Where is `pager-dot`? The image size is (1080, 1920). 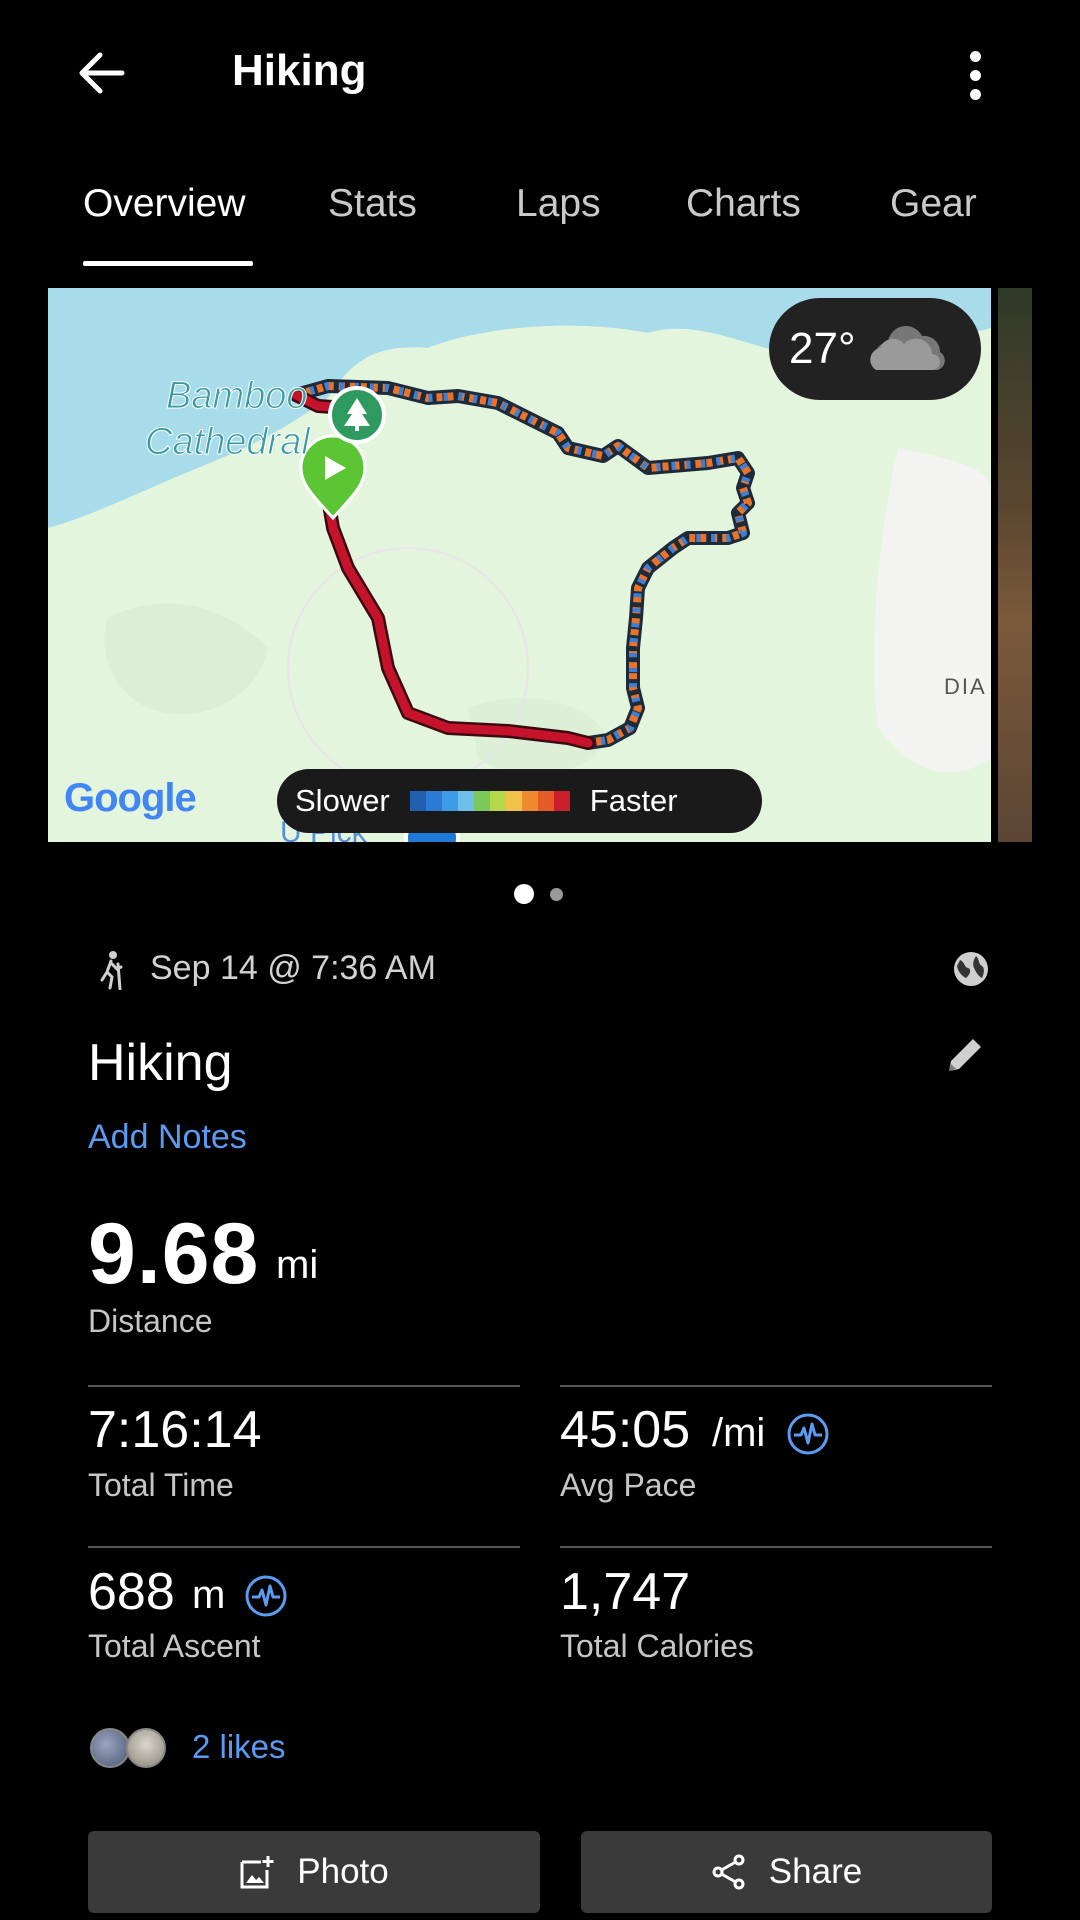 pager-dot is located at coordinates (556, 894).